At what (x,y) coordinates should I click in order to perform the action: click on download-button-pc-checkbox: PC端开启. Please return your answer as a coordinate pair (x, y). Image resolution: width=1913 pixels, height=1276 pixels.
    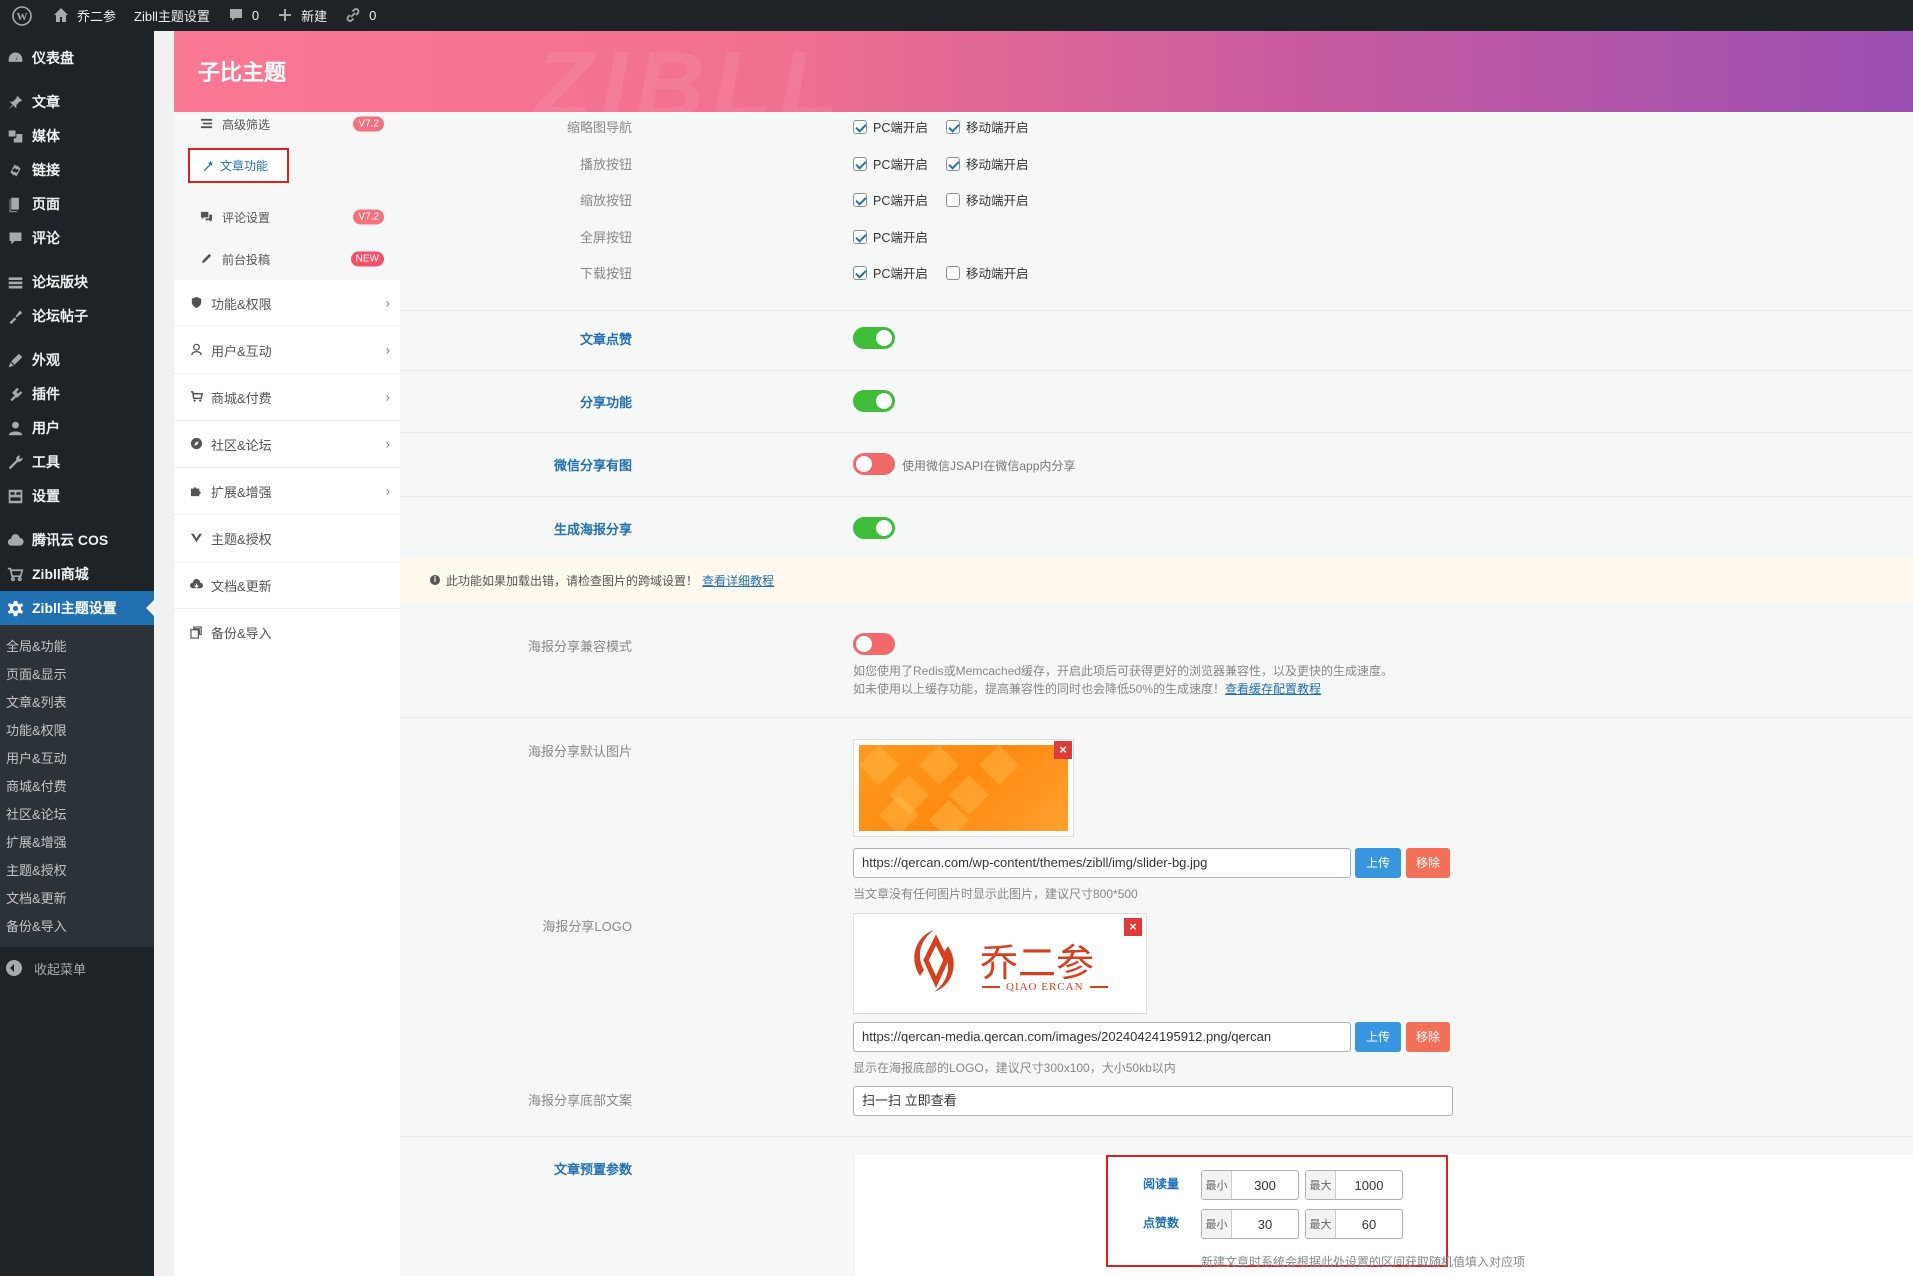
    Looking at the image, I should click on (890, 272).